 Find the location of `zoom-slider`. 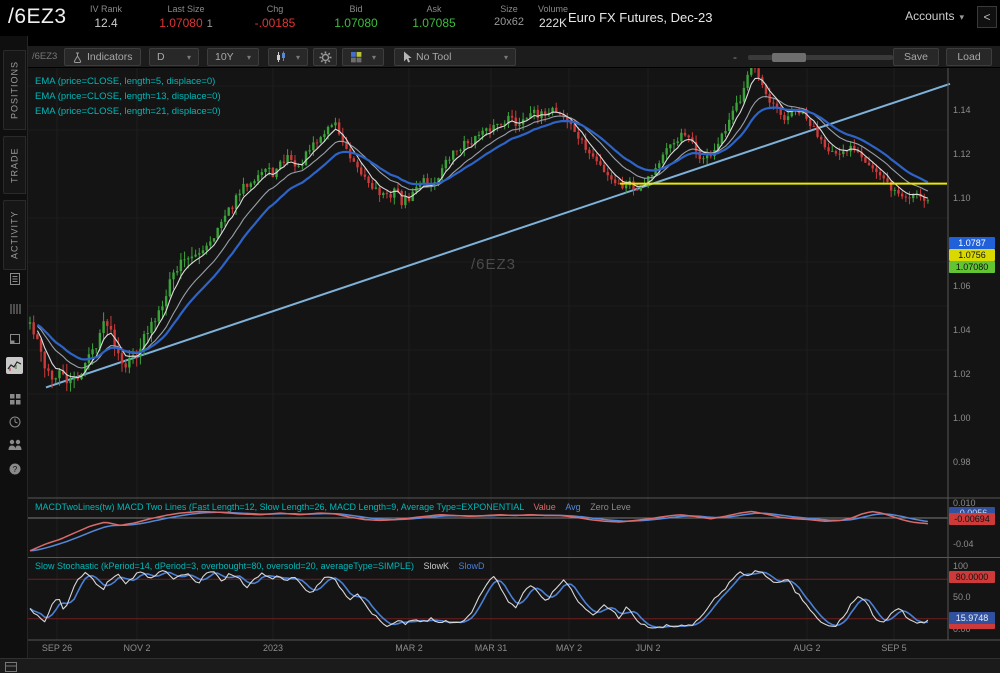

zoom-slider is located at coordinates (820, 57).